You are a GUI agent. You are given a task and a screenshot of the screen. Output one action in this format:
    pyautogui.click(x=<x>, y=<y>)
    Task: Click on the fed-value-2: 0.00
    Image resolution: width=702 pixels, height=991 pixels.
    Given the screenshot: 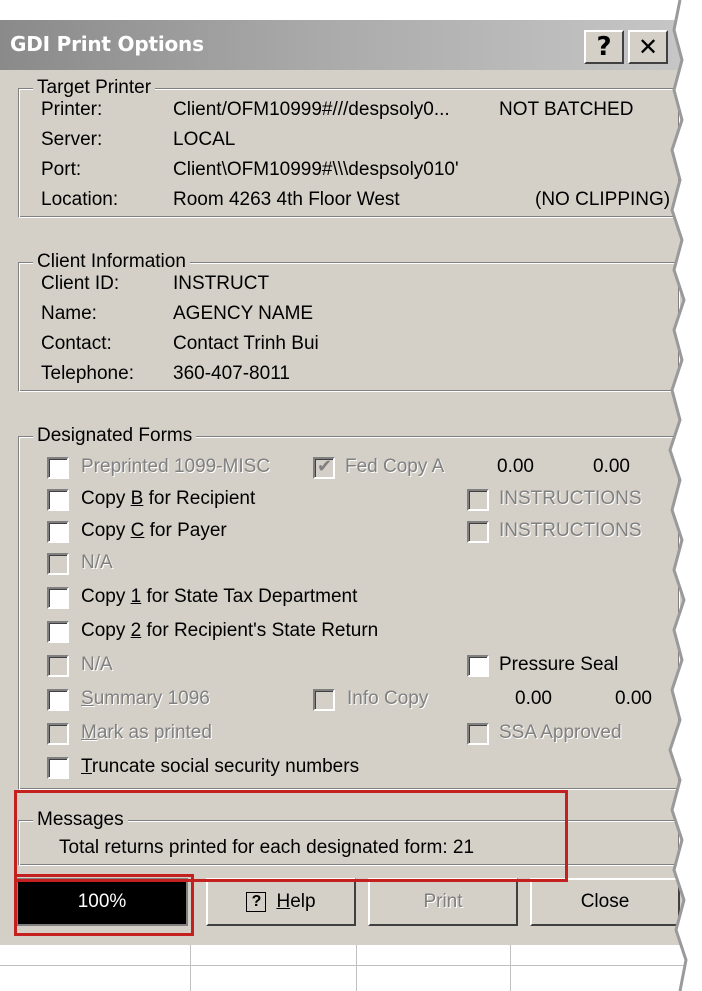 What is the action you would take?
    pyautogui.click(x=611, y=466)
    